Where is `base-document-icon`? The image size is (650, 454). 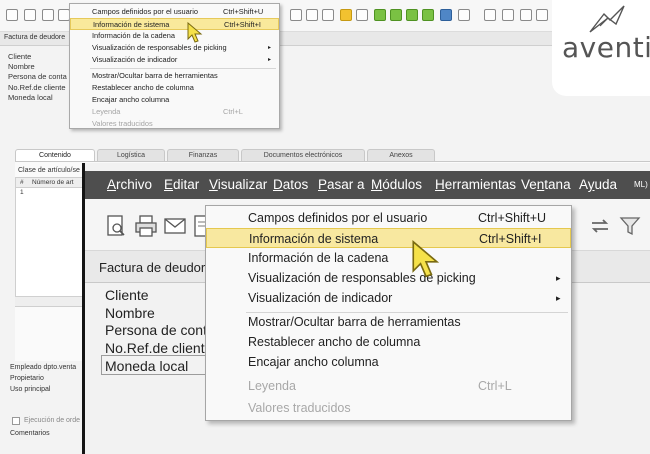 base-document-icon is located at coordinates (446, 15).